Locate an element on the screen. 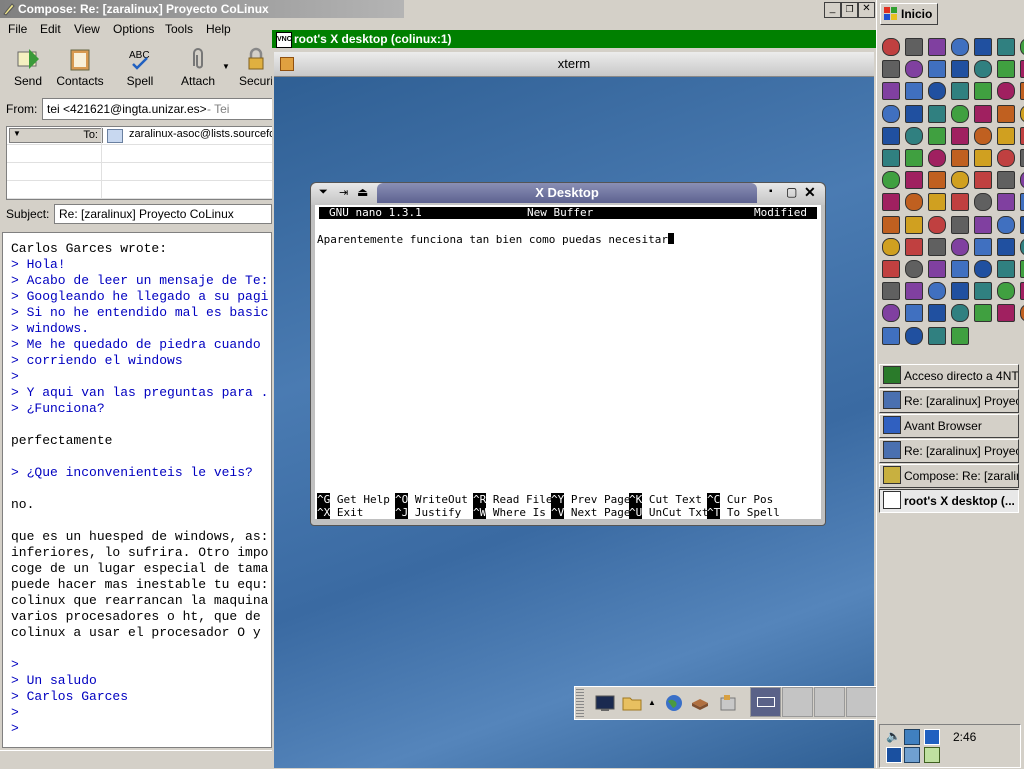  window-title-tab: X Desktop is located at coordinates (567, 193).